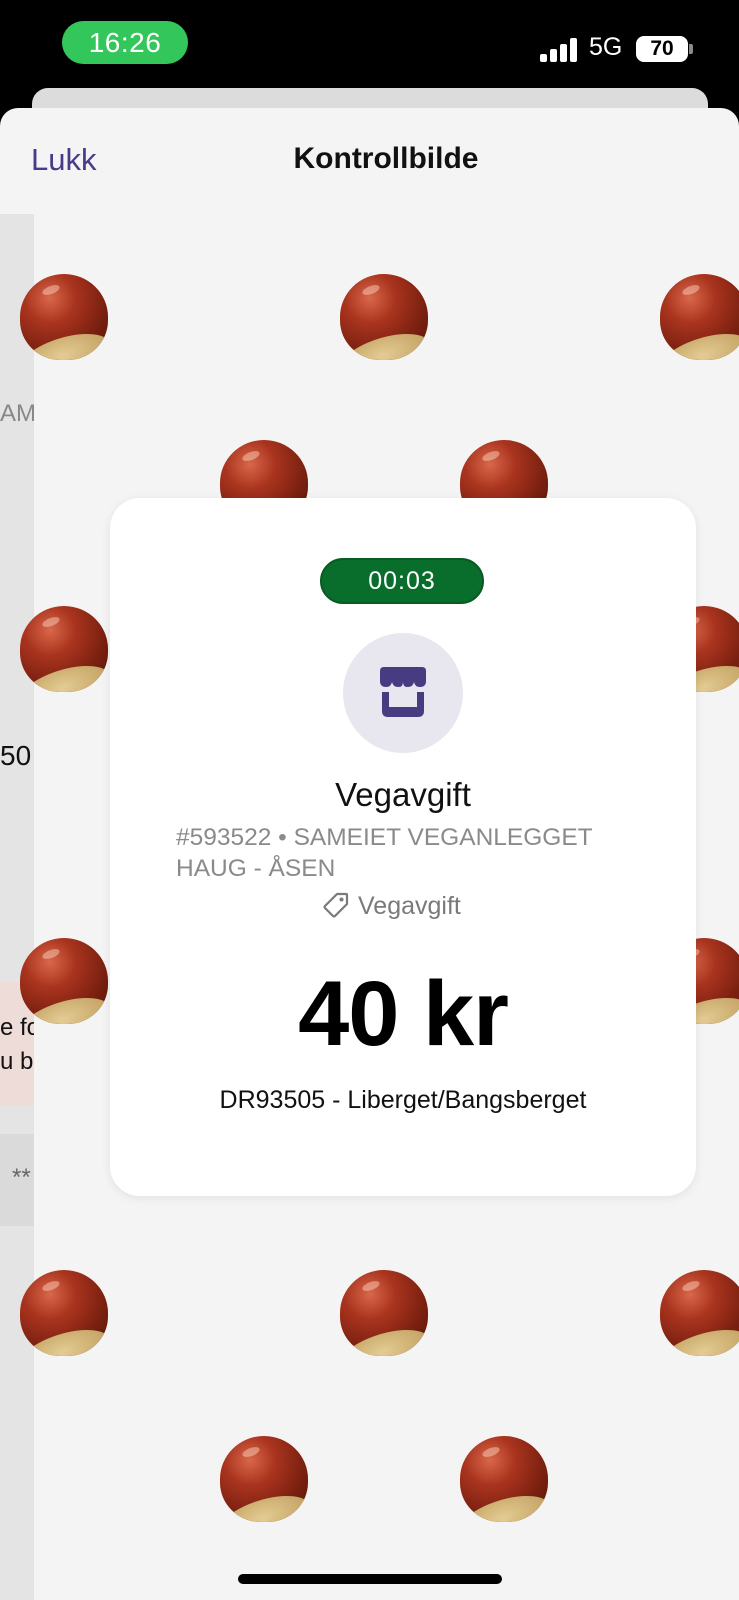 The height and width of the screenshot is (1600, 739). I want to click on signal-icon, so click(560, 50).